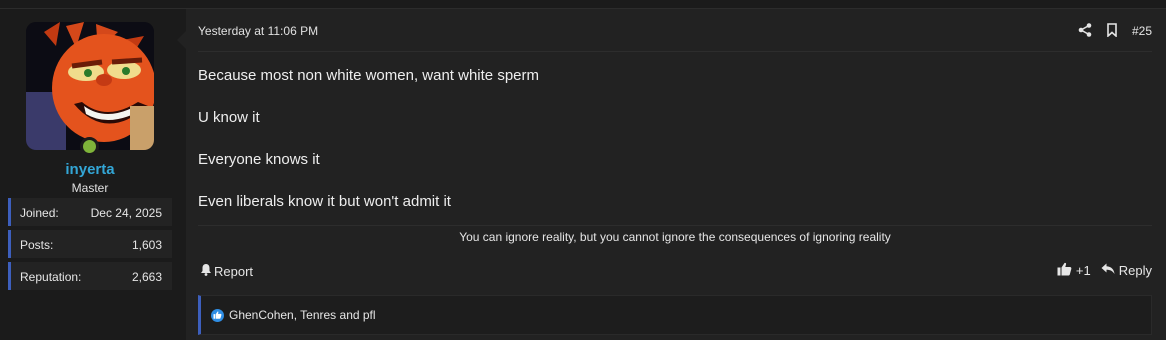 The height and width of the screenshot is (340, 1166). Describe the element at coordinates (146, 277) in the screenshot. I see `stat-value: 2,663` at that location.